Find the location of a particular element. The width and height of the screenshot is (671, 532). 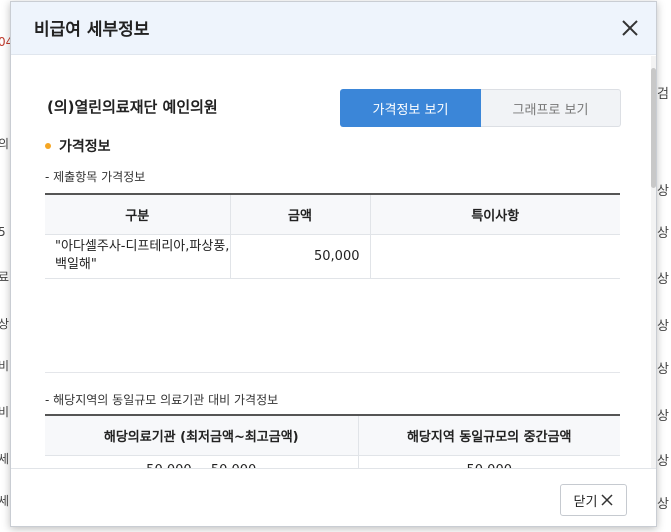

modal-header: 비급여 세부정보 is located at coordinates (333, 28).